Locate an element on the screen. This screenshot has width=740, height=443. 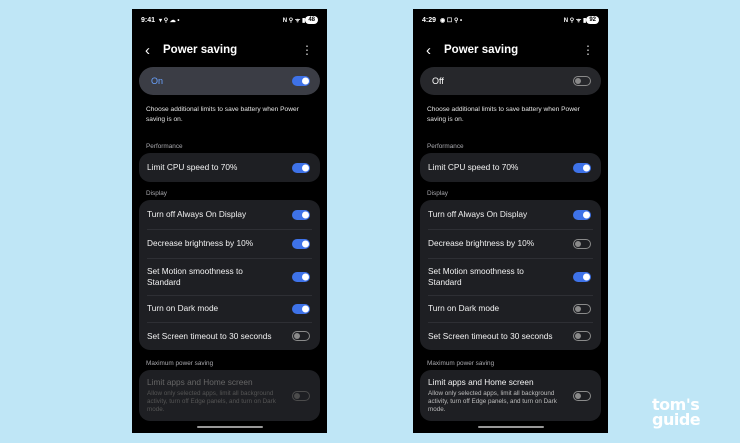
brand-line-2: guide is located at coordinates (676, 419).